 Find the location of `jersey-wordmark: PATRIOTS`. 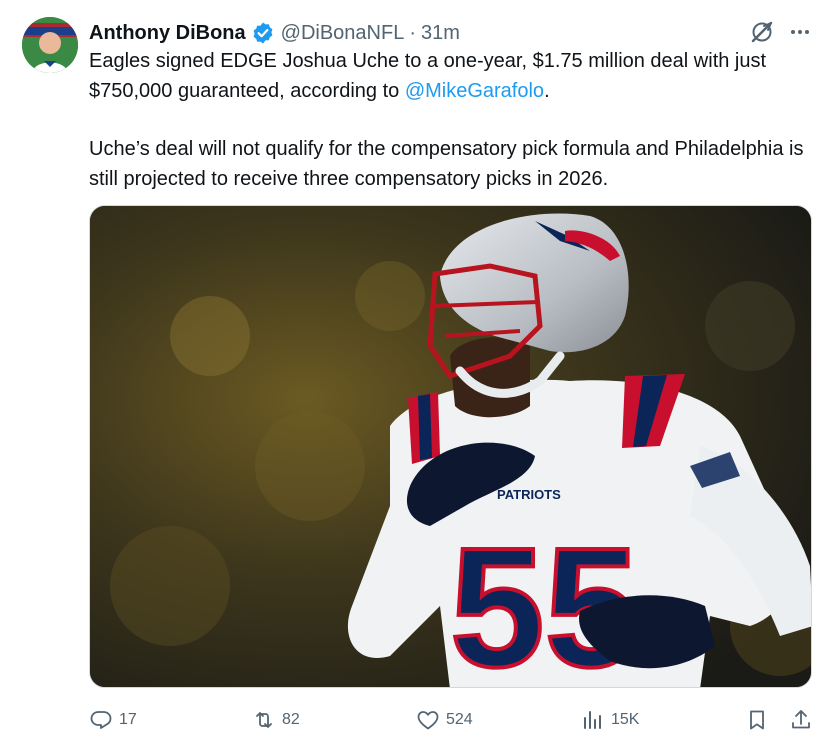

jersey-wordmark: PATRIOTS is located at coordinates (529, 494).